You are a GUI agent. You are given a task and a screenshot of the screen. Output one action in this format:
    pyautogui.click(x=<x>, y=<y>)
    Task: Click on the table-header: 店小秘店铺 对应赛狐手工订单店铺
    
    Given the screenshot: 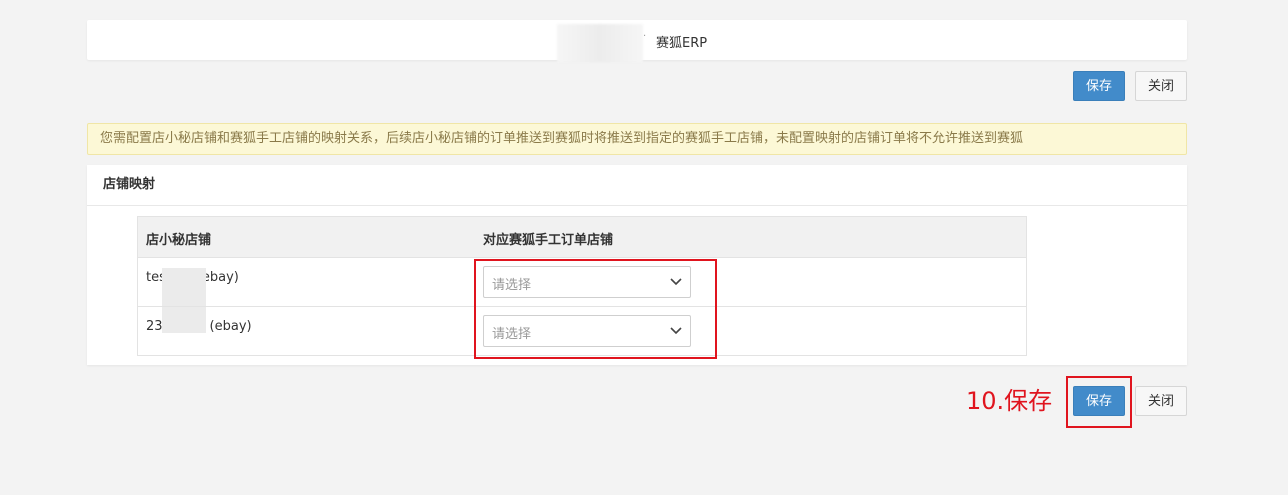 What is the action you would take?
    pyautogui.click(x=582, y=237)
    